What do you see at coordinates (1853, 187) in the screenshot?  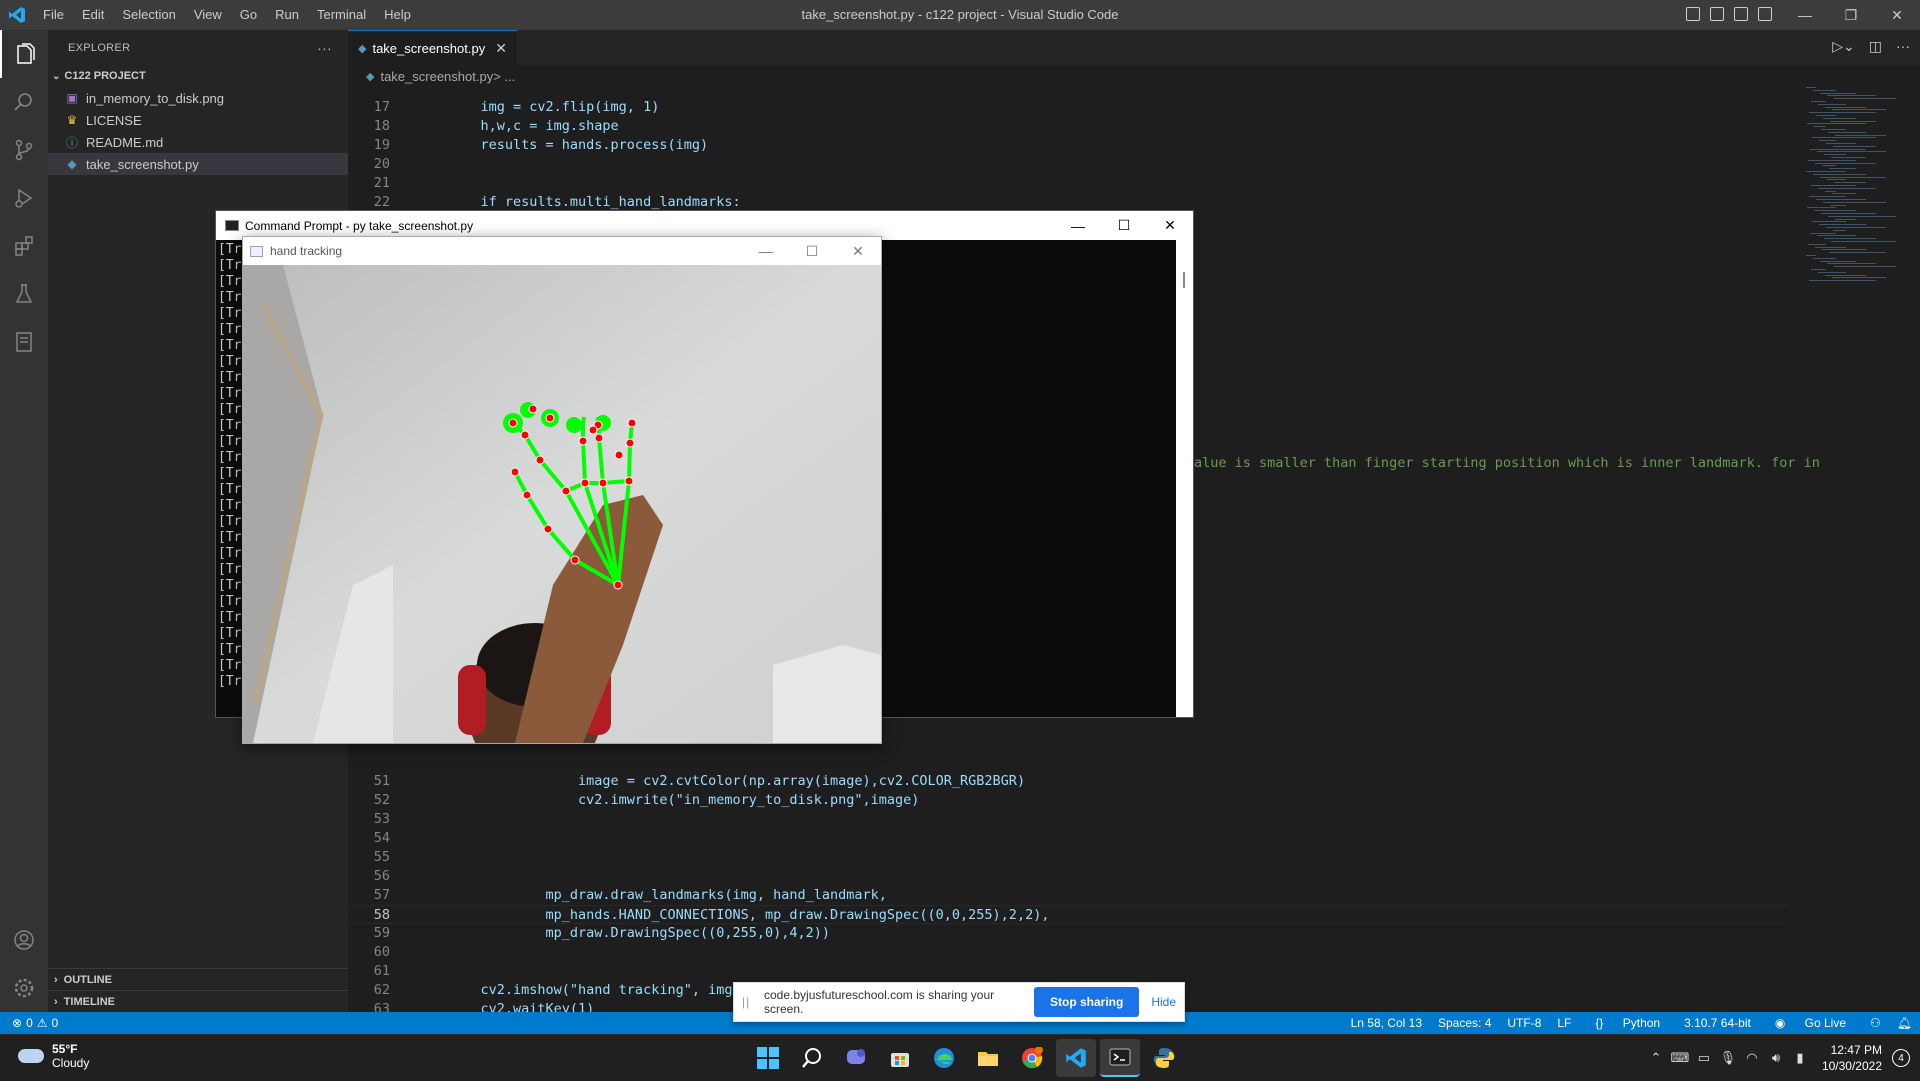 I see `minimap` at bounding box center [1853, 187].